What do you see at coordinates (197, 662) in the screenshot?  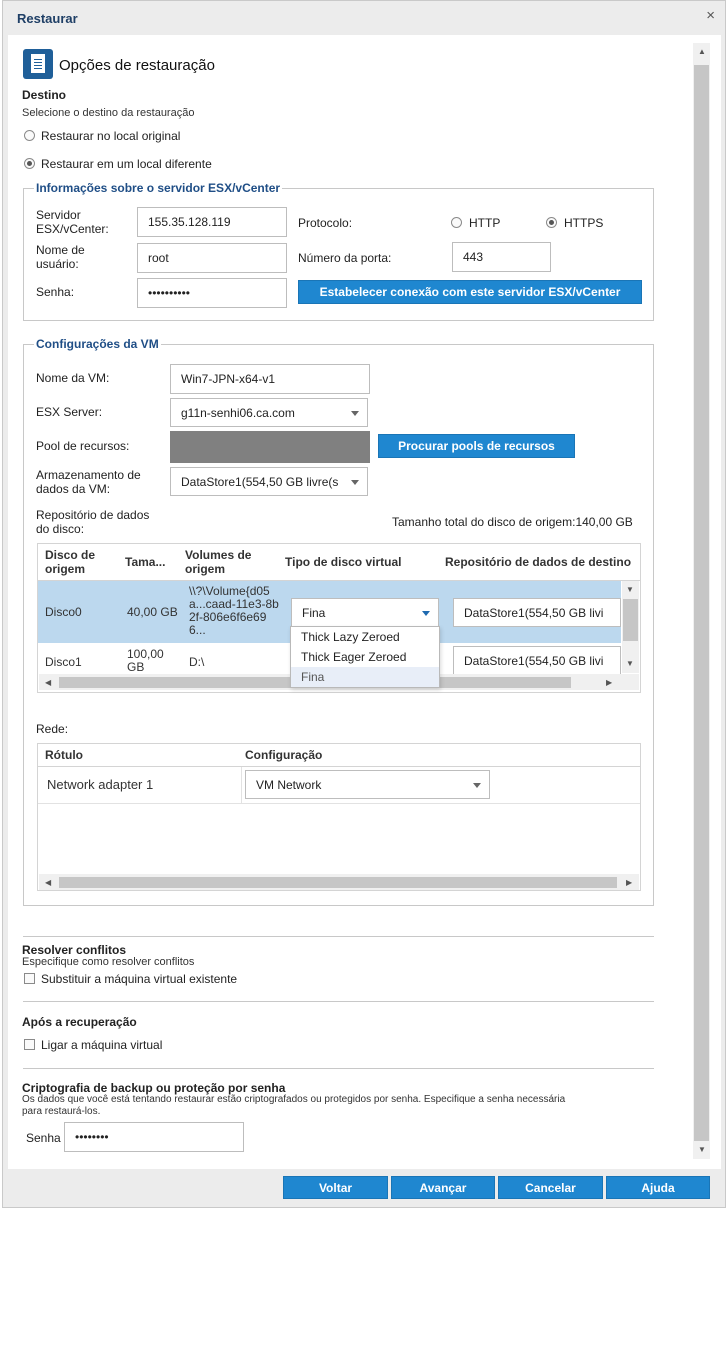 I see `disk-volume: D:\` at bounding box center [197, 662].